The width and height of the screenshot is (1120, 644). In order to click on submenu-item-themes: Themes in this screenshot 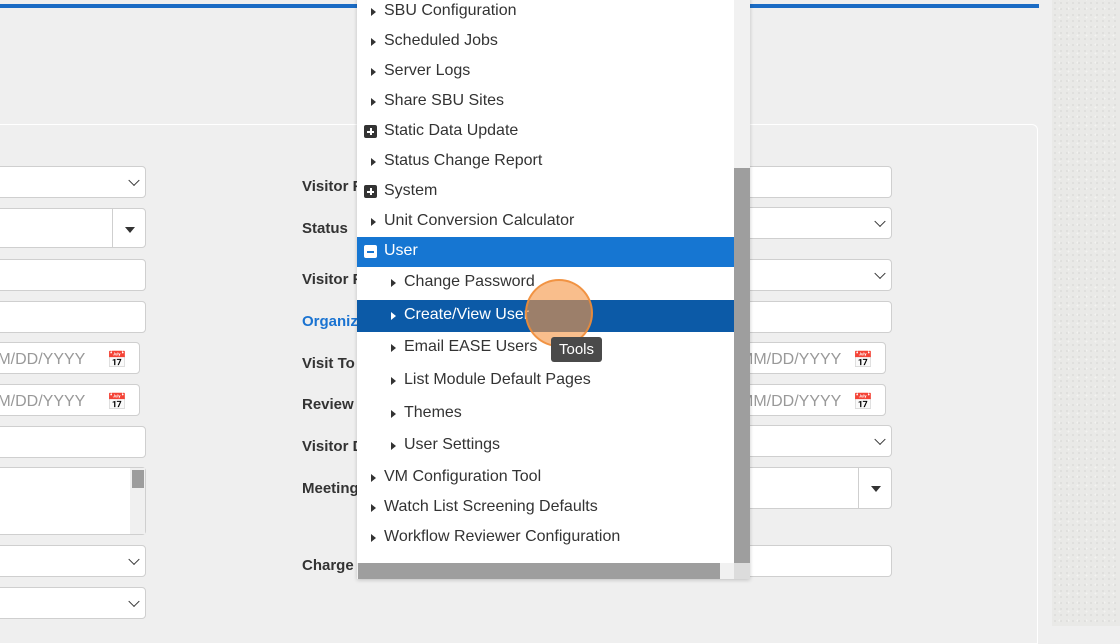, I will do `click(545, 414)`.